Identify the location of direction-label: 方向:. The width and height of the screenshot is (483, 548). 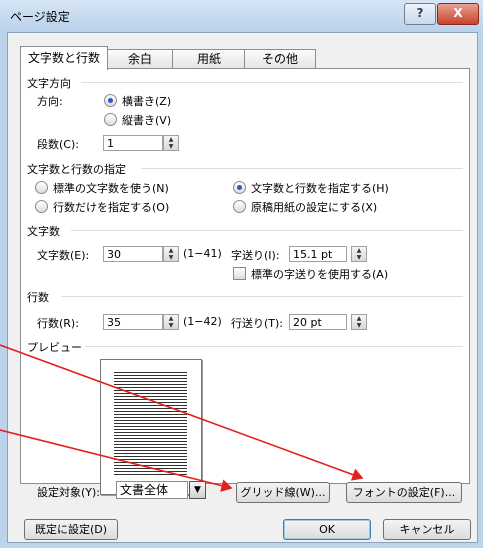
(50, 101).